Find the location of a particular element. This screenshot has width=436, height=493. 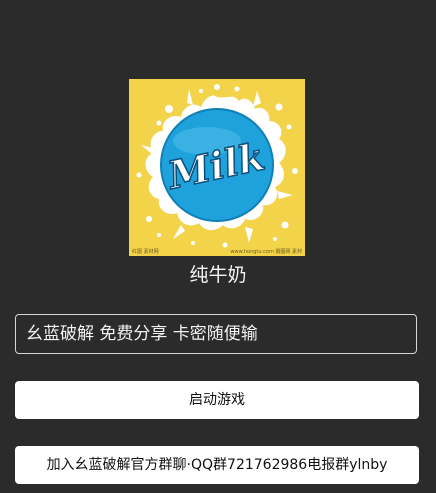

card-key-input: 幺蓝破解 免费分享 卡密随便输 is located at coordinates (216, 334).